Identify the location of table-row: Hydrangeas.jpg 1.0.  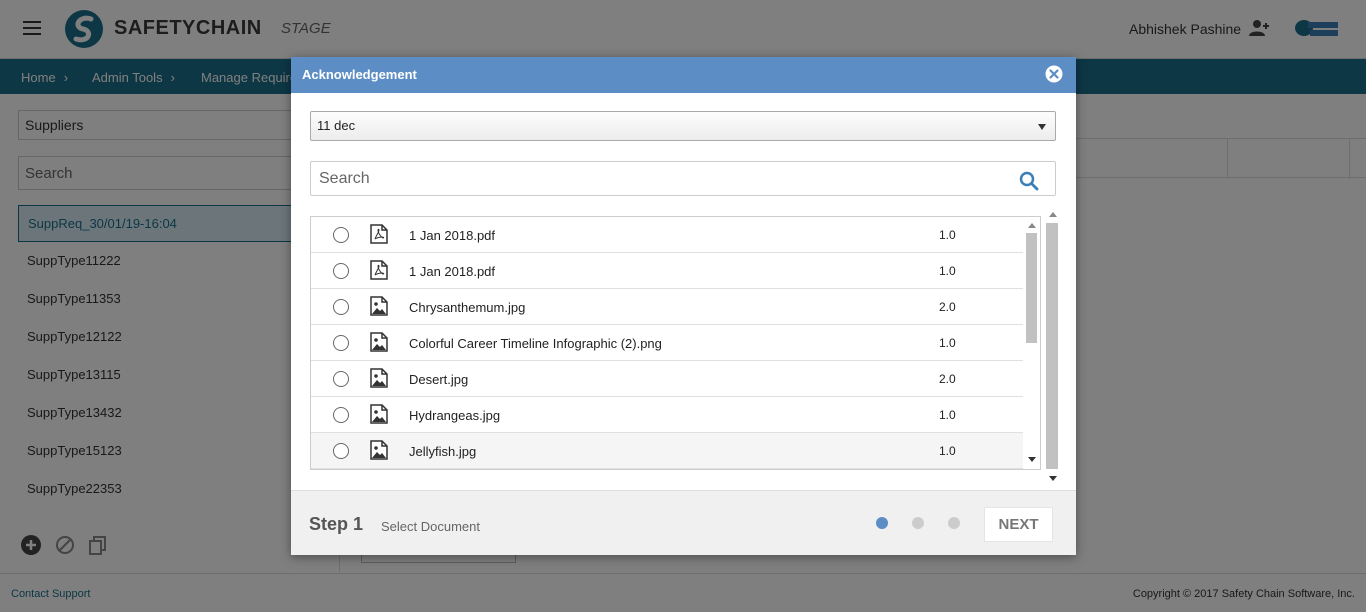
(667, 415).